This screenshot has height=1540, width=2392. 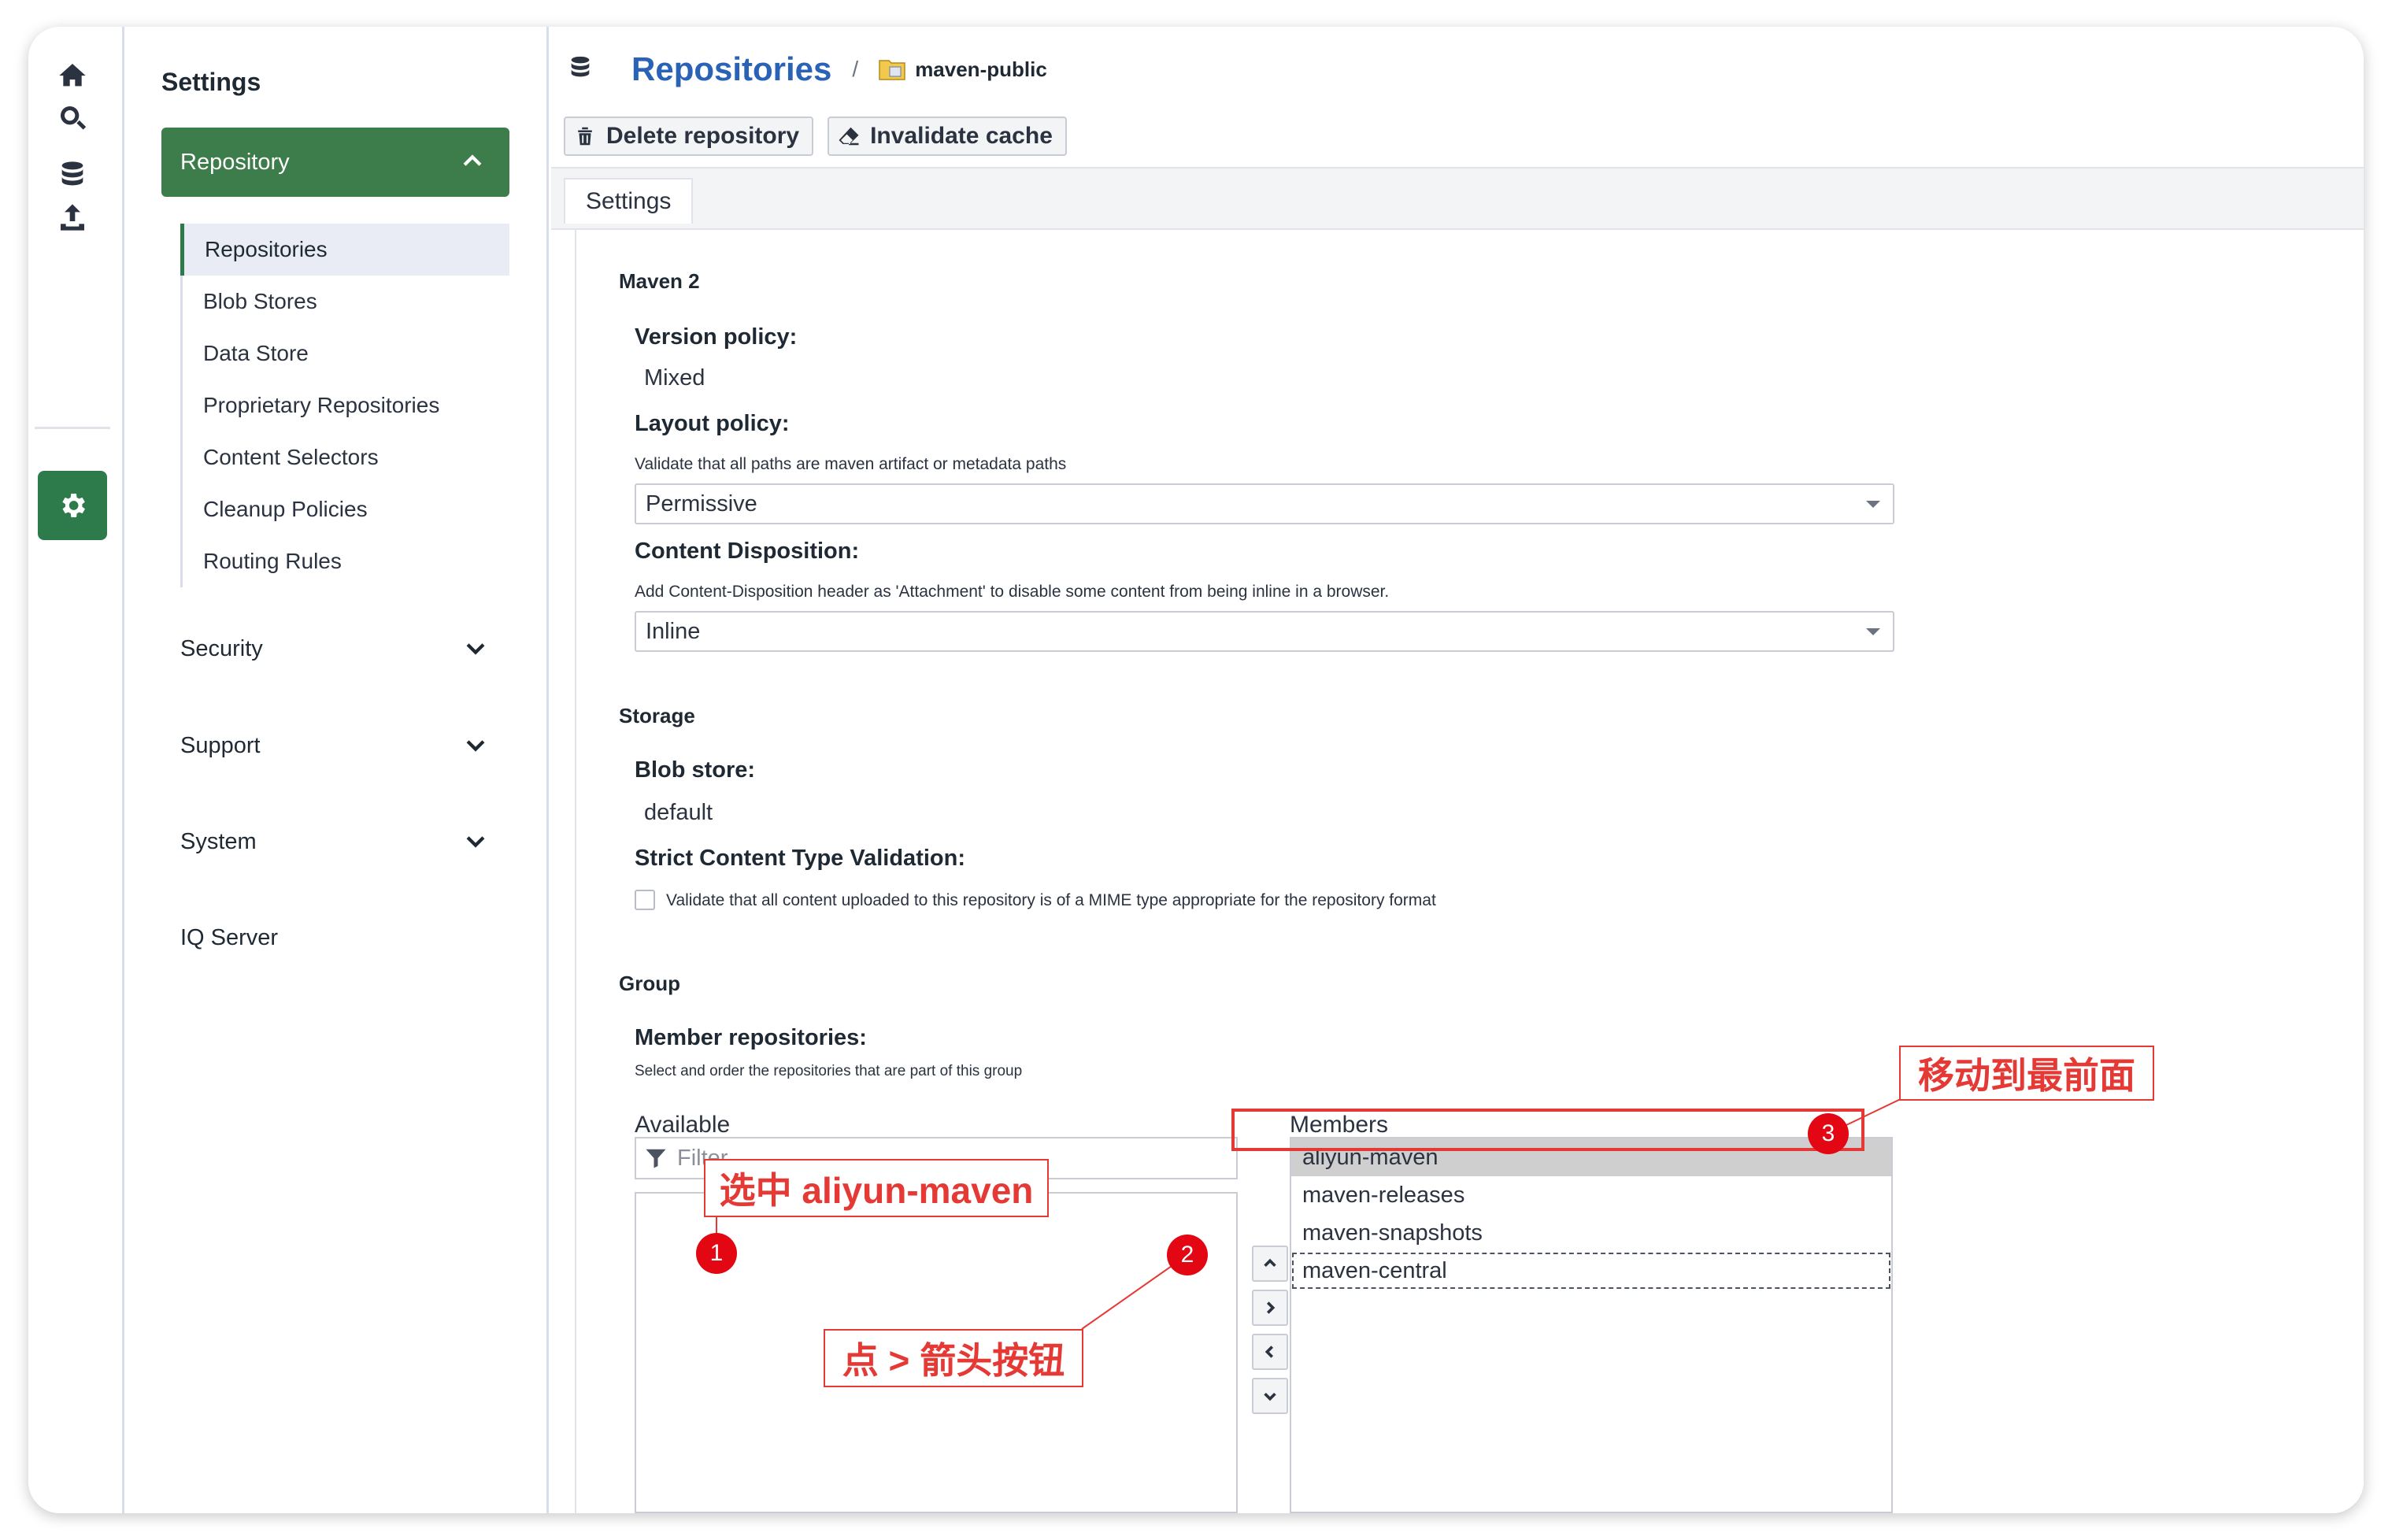 What do you see at coordinates (751, 1037) in the screenshot?
I see `member-repositories-label: Member repositories:` at bounding box center [751, 1037].